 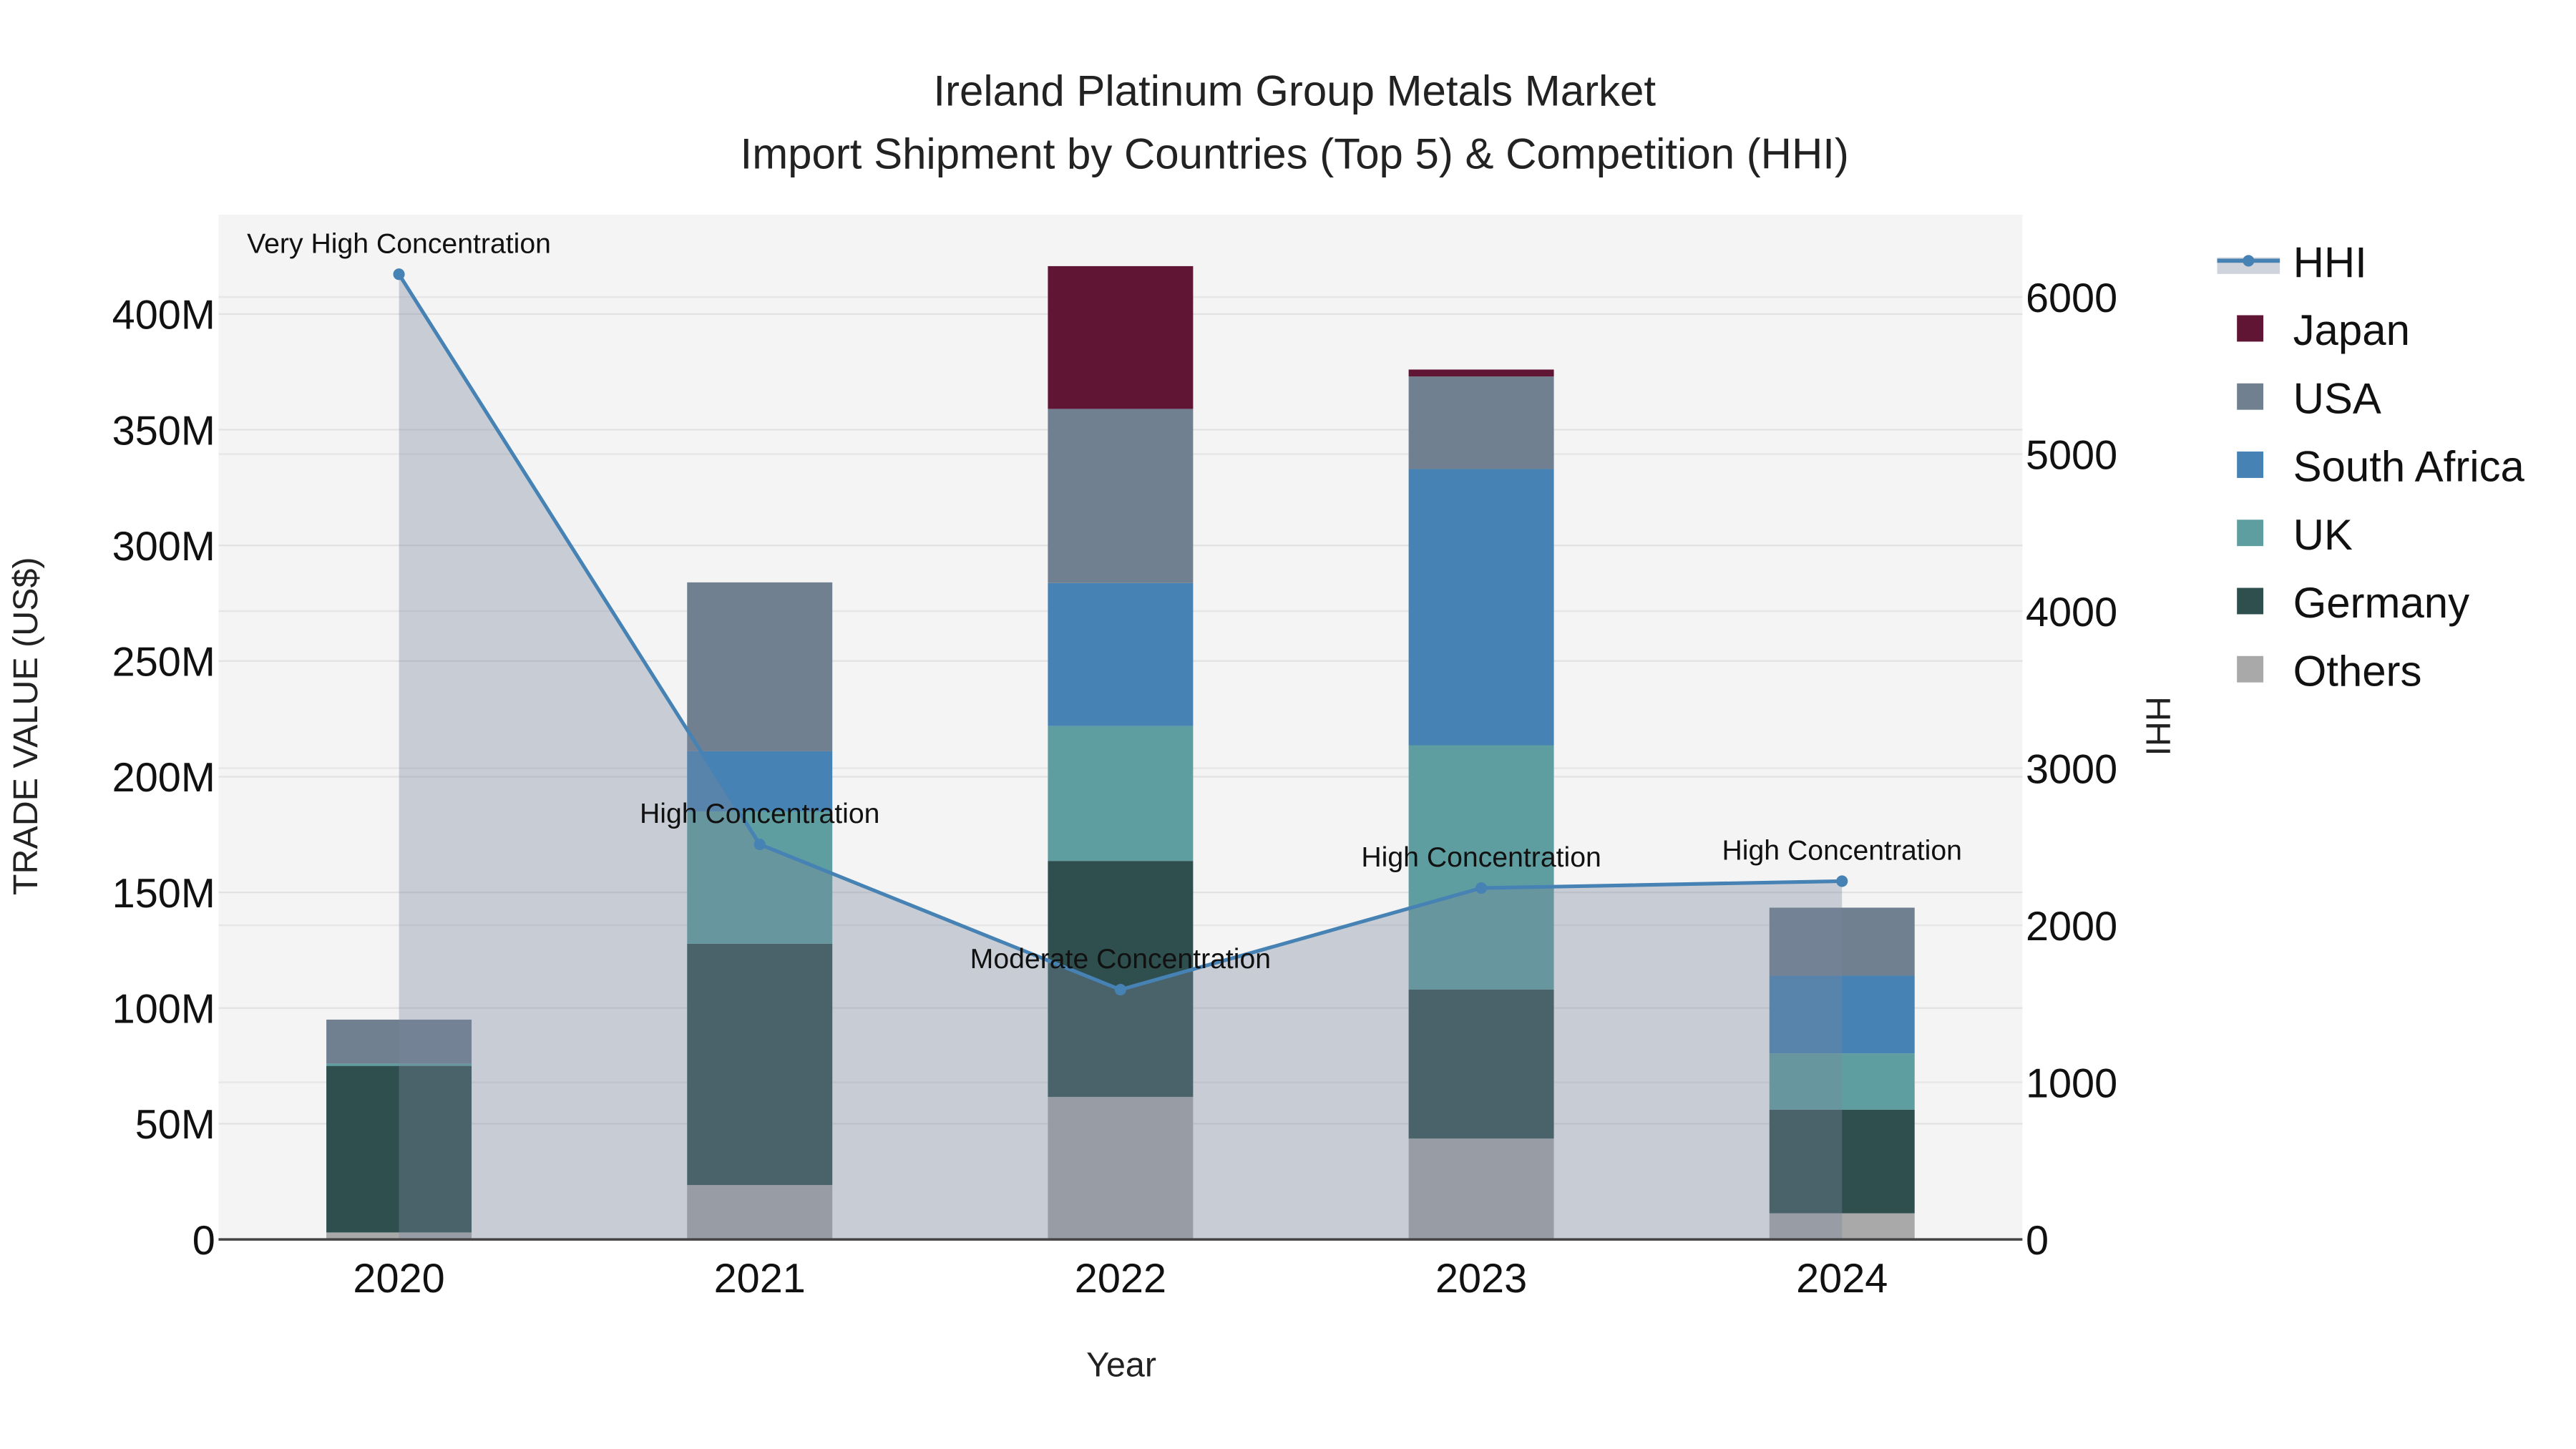 I want to click on legend-label-hhi: HHI, so click(x=2330, y=262).